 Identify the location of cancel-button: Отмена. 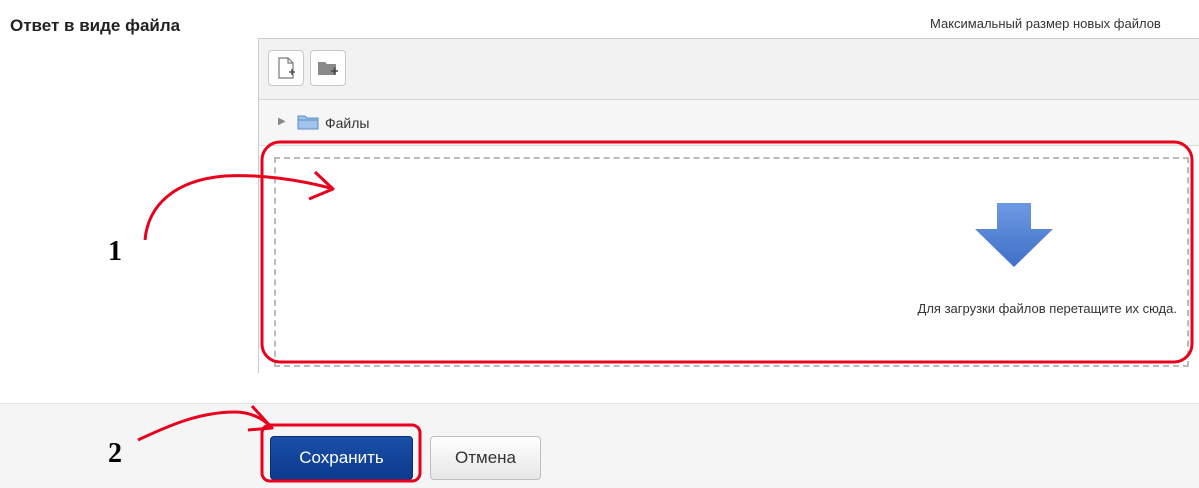
(485, 458).